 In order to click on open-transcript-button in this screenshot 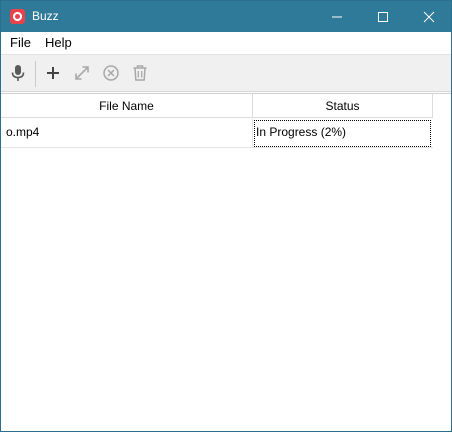, I will do `click(82, 73)`.